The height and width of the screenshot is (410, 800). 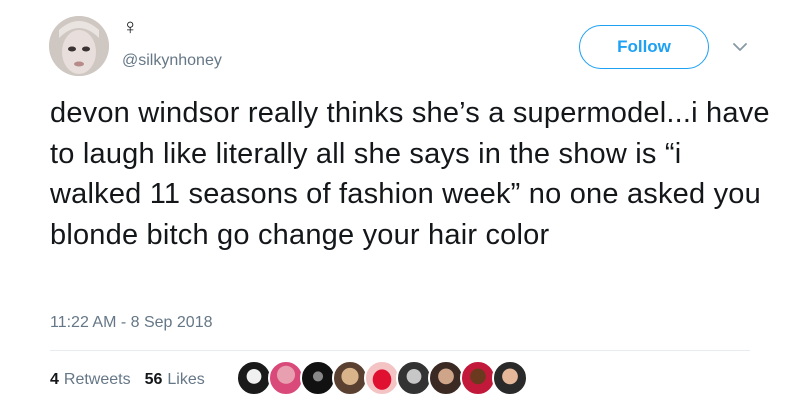 I want to click on retweets-label: Retweets, so click(x=97, y=380).